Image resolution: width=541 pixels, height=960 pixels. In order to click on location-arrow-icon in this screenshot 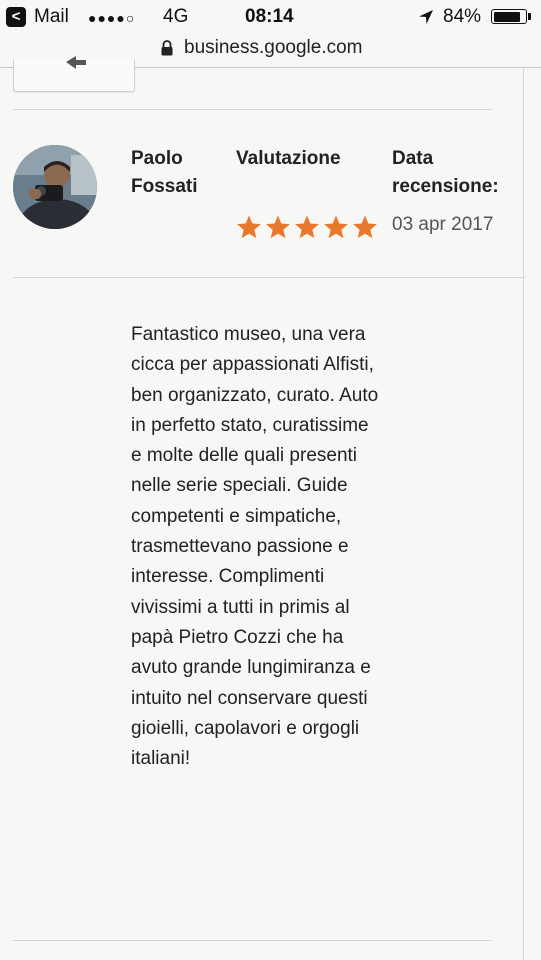, I will do `click(426, 17)`.